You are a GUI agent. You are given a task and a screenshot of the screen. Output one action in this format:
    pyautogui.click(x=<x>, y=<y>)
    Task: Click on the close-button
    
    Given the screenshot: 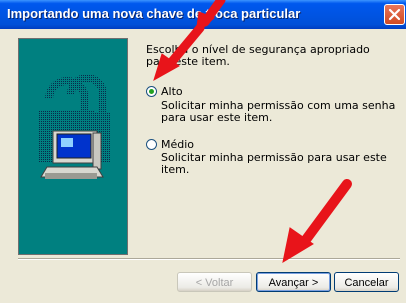 What is the action you would take?
    pyautogui.click(x=394, y=14)
    